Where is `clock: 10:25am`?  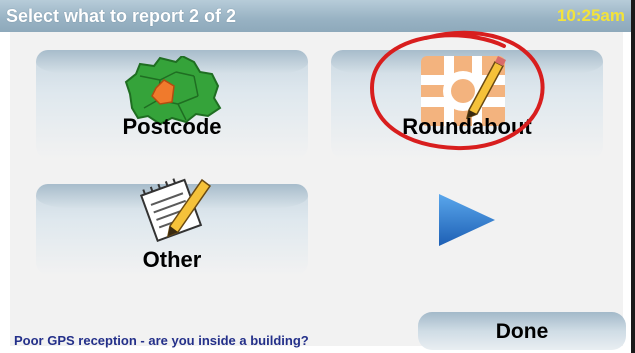
clock: 10:25am is located at coordinates (590, 15).